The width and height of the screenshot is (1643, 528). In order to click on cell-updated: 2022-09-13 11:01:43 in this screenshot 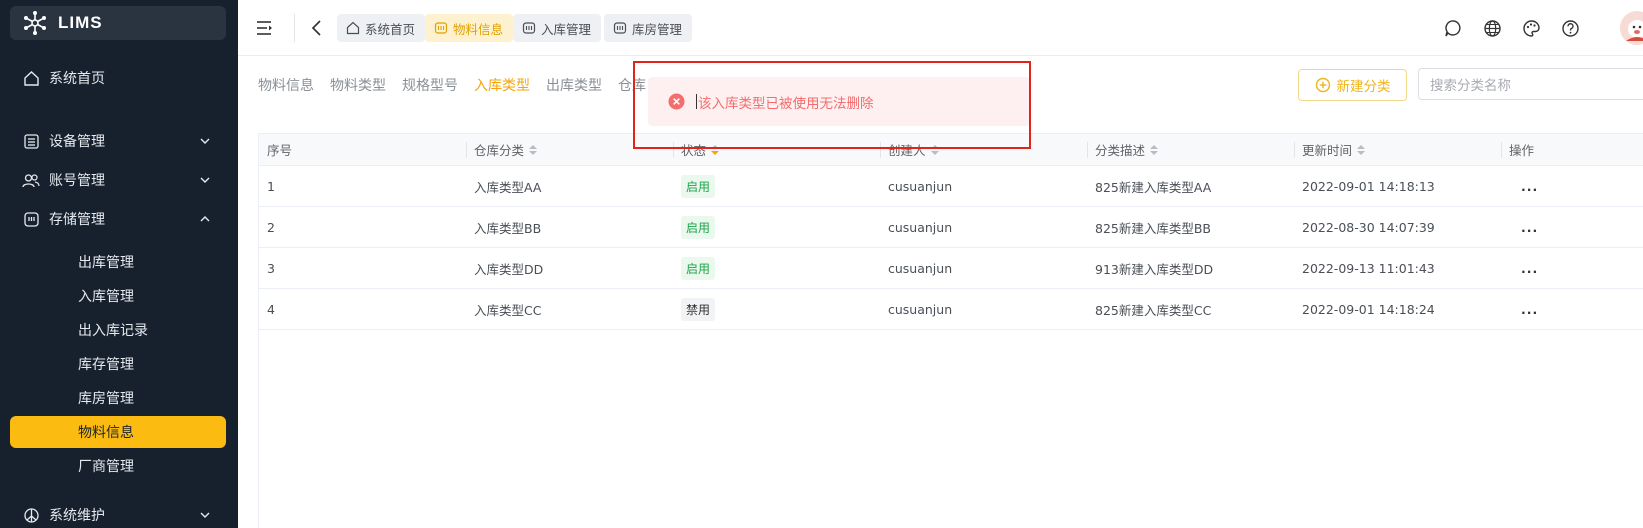, I will do `click(1368, 268)`.